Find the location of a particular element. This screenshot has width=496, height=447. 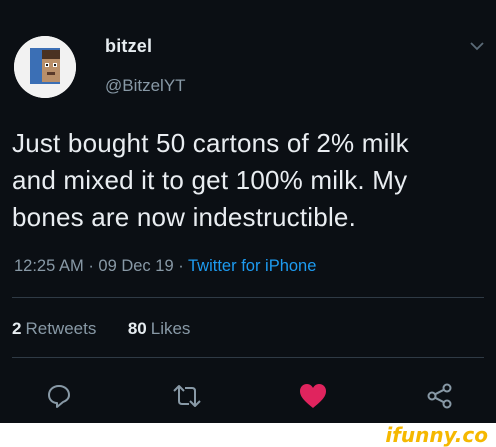

avatar is located at coordinates (45, 67).